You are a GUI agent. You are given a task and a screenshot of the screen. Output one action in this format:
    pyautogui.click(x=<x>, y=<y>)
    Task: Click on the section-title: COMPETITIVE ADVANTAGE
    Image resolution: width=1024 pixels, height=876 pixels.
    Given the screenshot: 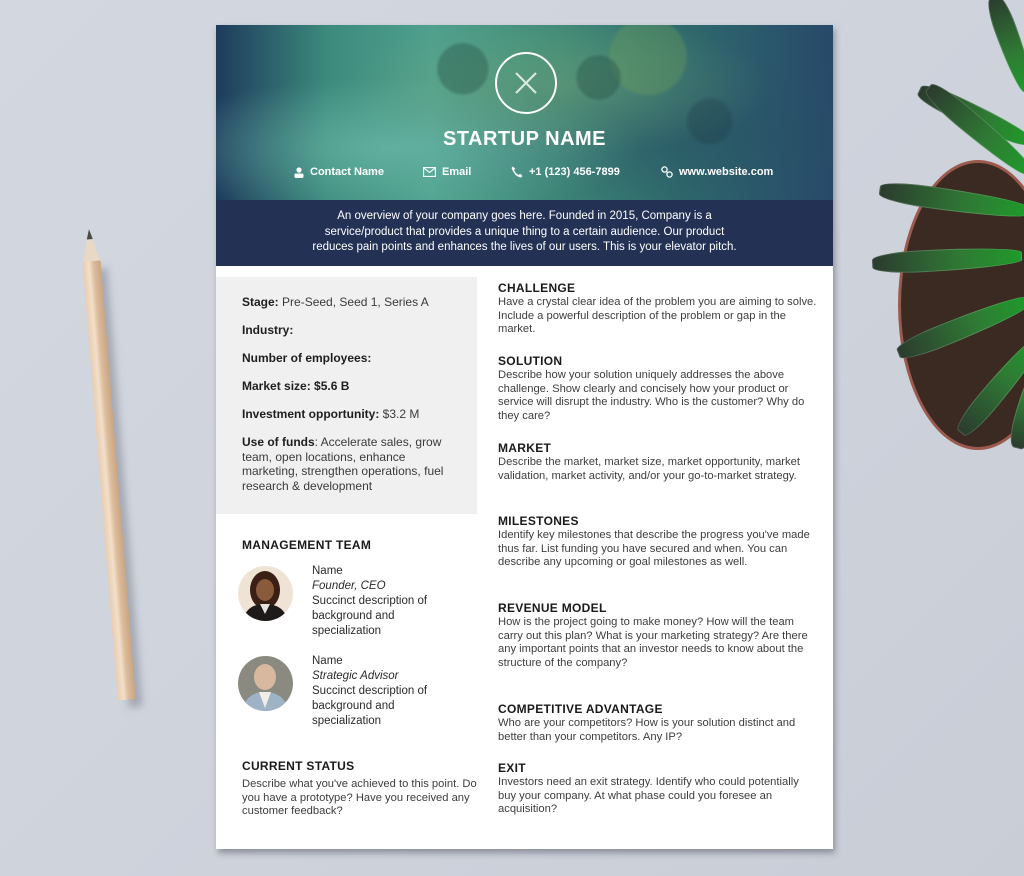 What is the action you would take?
    pyautogui.click(x=580, y=709)
    